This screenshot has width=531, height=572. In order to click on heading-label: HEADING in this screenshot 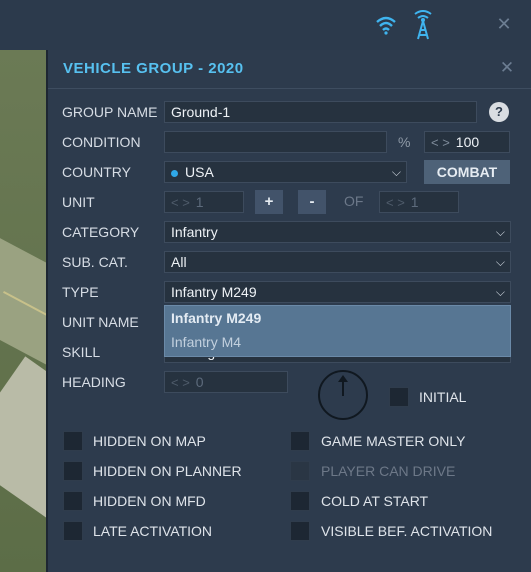, I will do `click(94, 382)`.